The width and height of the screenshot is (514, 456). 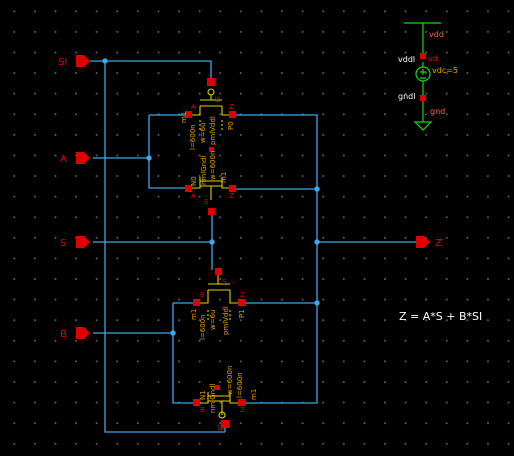 I want to click on tg1-bubble, so click(x=211, y=92).